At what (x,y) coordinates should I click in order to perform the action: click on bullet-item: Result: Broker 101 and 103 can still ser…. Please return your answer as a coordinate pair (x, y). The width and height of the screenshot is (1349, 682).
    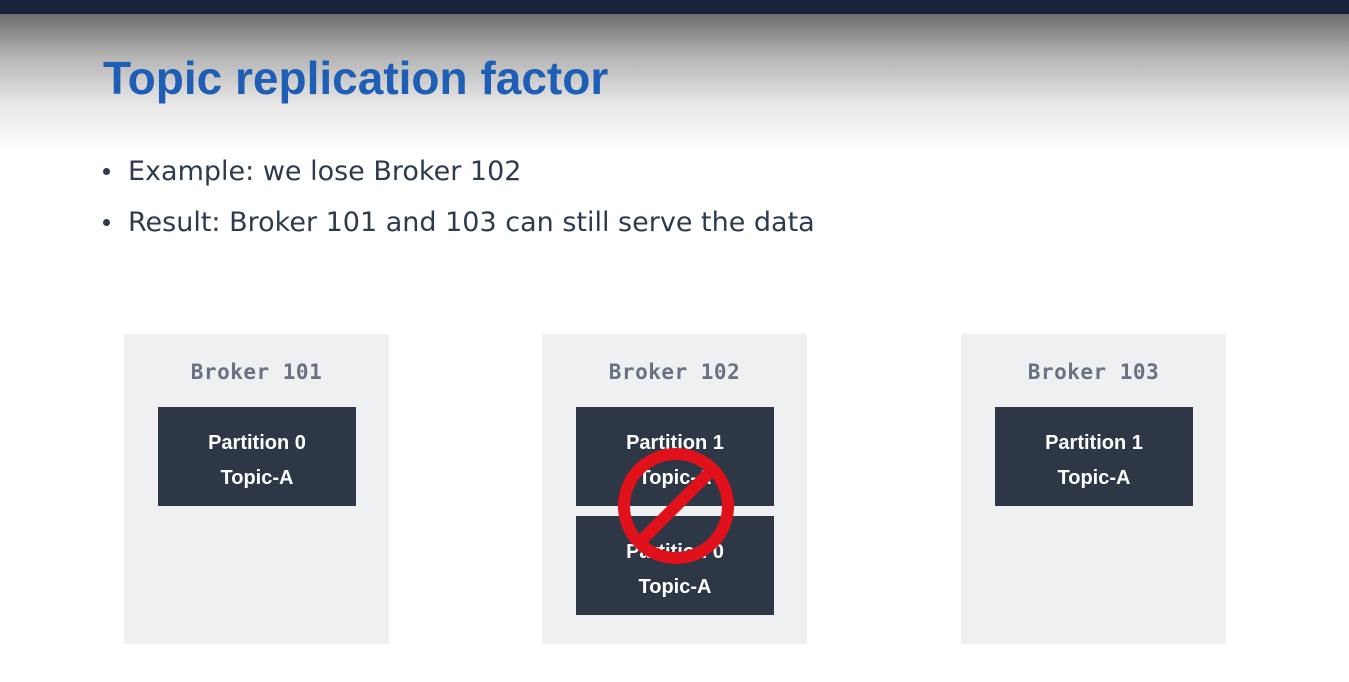
    Looking at the image, I should click on (457, 222).